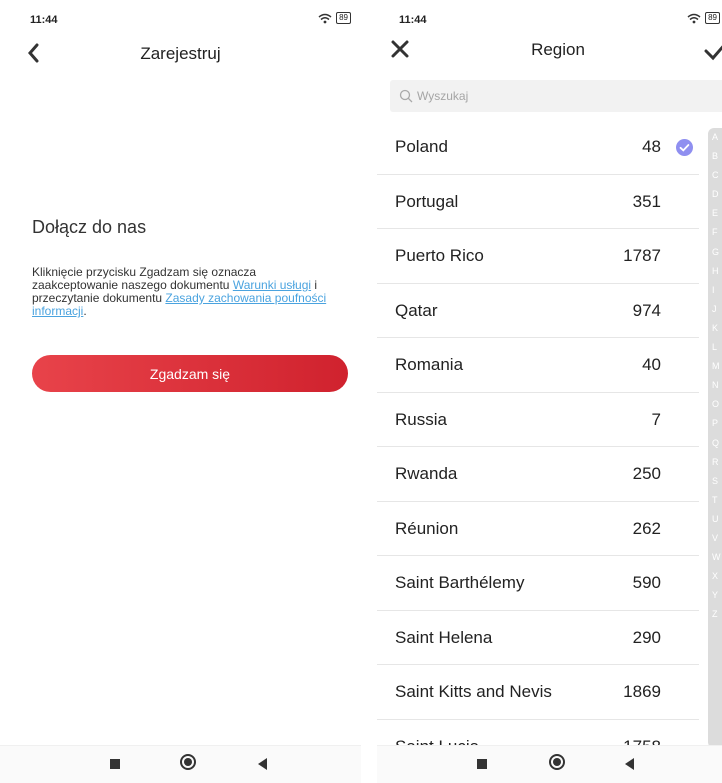 The image size is (722, 783). What do you see at coordinates (646, 310) in the screenshot?
I see `country-code: 974` at bounding box center [646, 310].